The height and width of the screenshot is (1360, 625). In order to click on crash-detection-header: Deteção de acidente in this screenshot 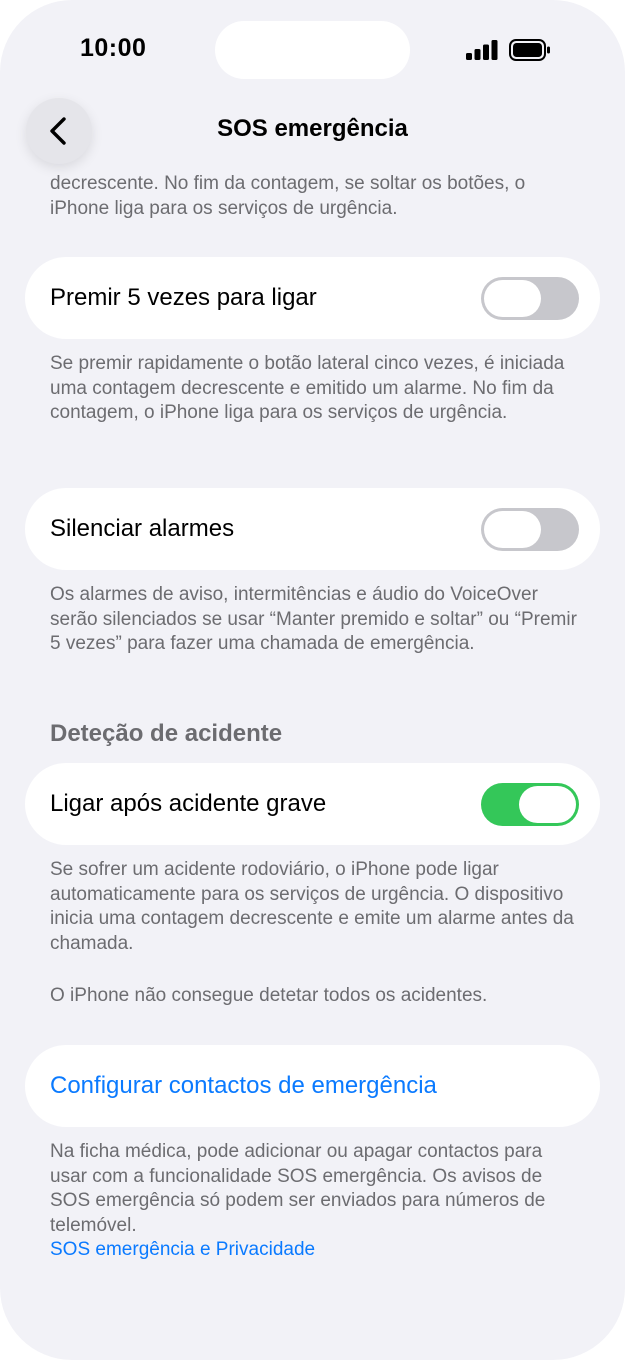, I will do `click(166, 733)`.